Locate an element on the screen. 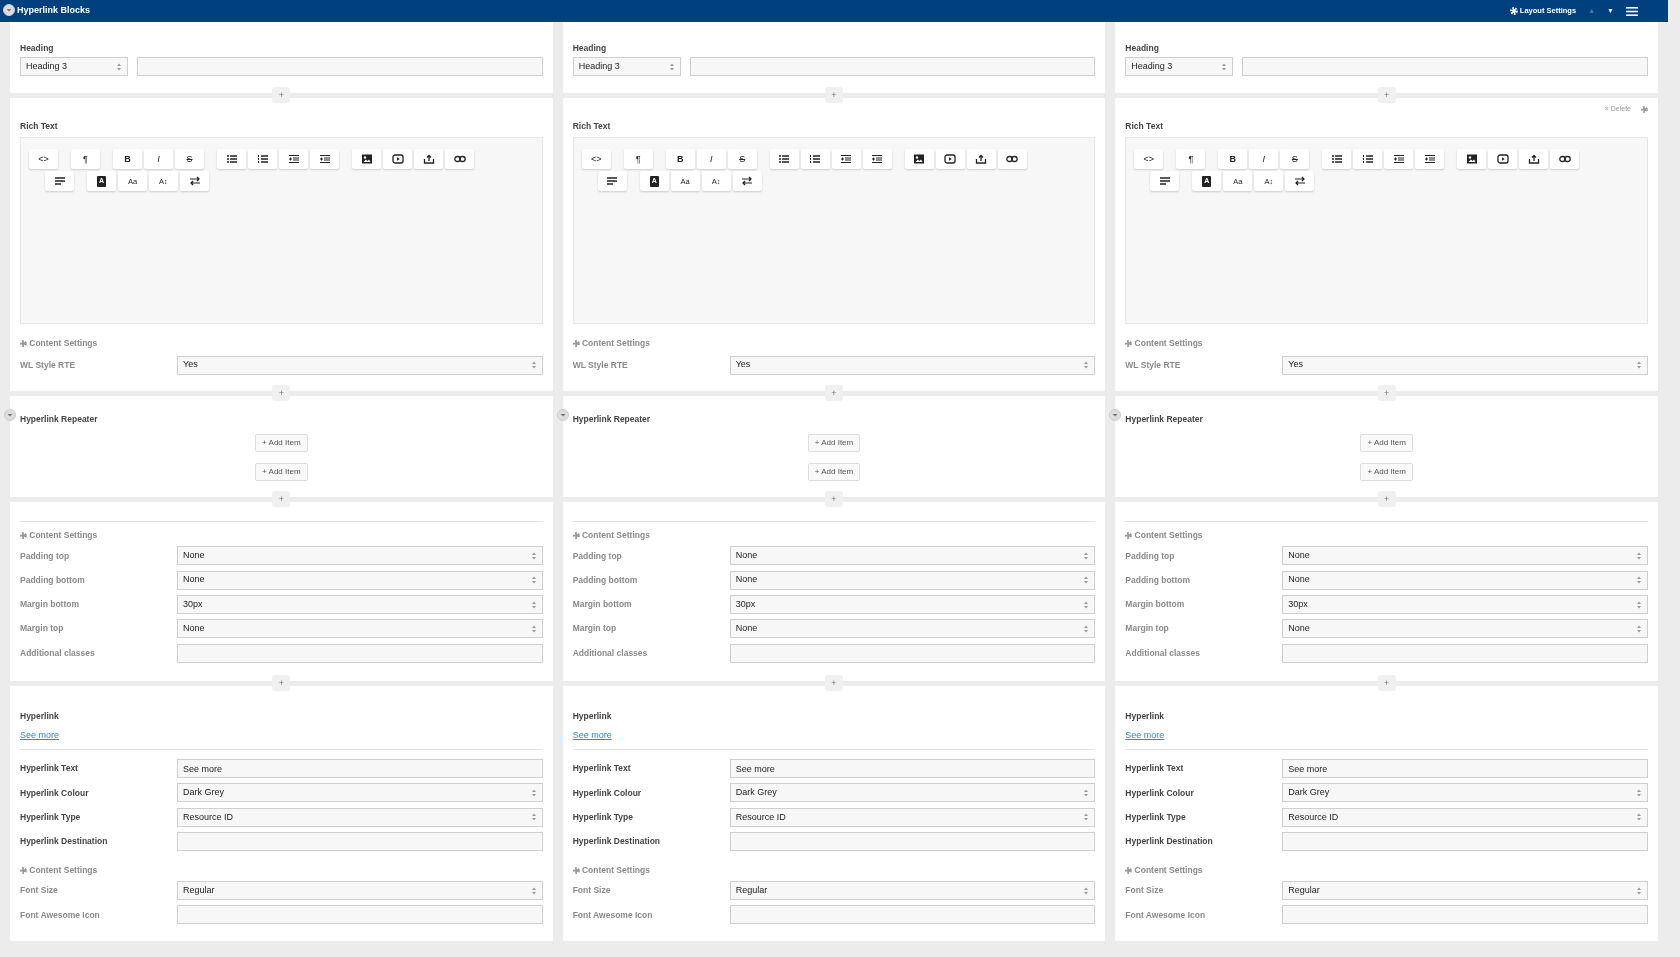 The image size is (1680, 957). gear-icon is located at coordinates (1644, 109).